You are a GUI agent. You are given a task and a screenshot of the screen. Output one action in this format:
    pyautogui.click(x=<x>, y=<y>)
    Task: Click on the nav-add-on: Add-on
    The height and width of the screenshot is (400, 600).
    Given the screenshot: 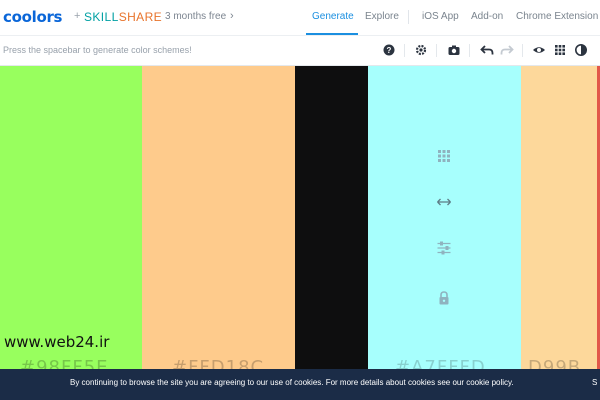 What is the action you would take?
    pyautogui.click(x=487, y=16)
    